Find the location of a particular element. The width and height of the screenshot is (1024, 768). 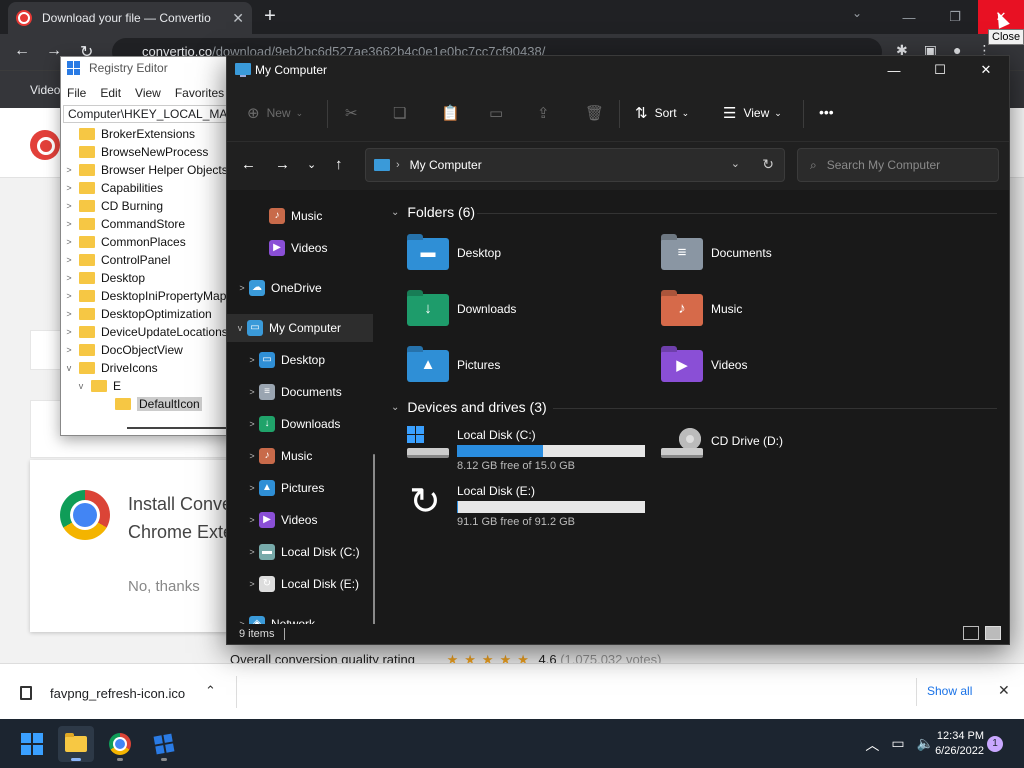

bookmark-item: Video is located at coordinates (45, 90).